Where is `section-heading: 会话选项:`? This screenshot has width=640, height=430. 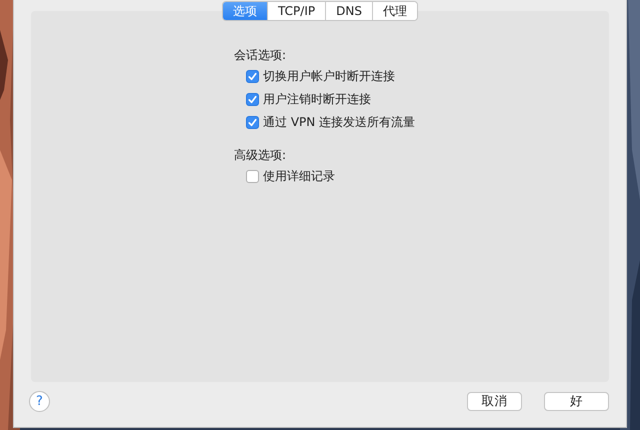 section-heading: 会话选项: is located at coordinates (261, 55).